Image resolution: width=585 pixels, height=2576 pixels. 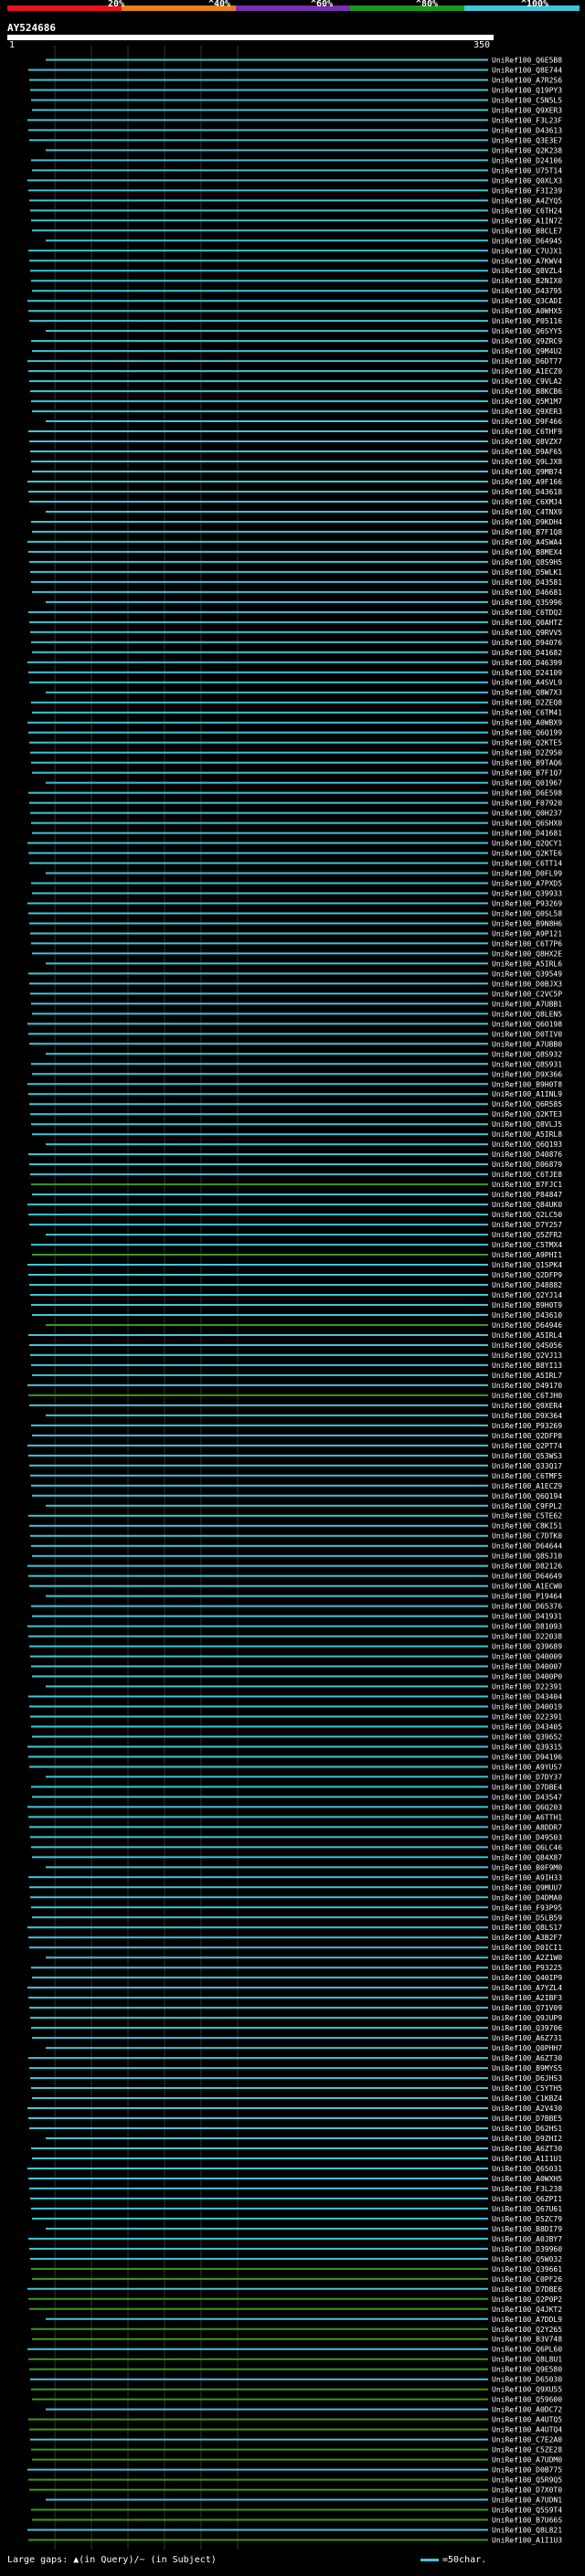 What do you see at coordinates (527, 170) in the screenshot?
I see `hit-id-label: UniRef100_U75T14` at bounding box center [527, 170].